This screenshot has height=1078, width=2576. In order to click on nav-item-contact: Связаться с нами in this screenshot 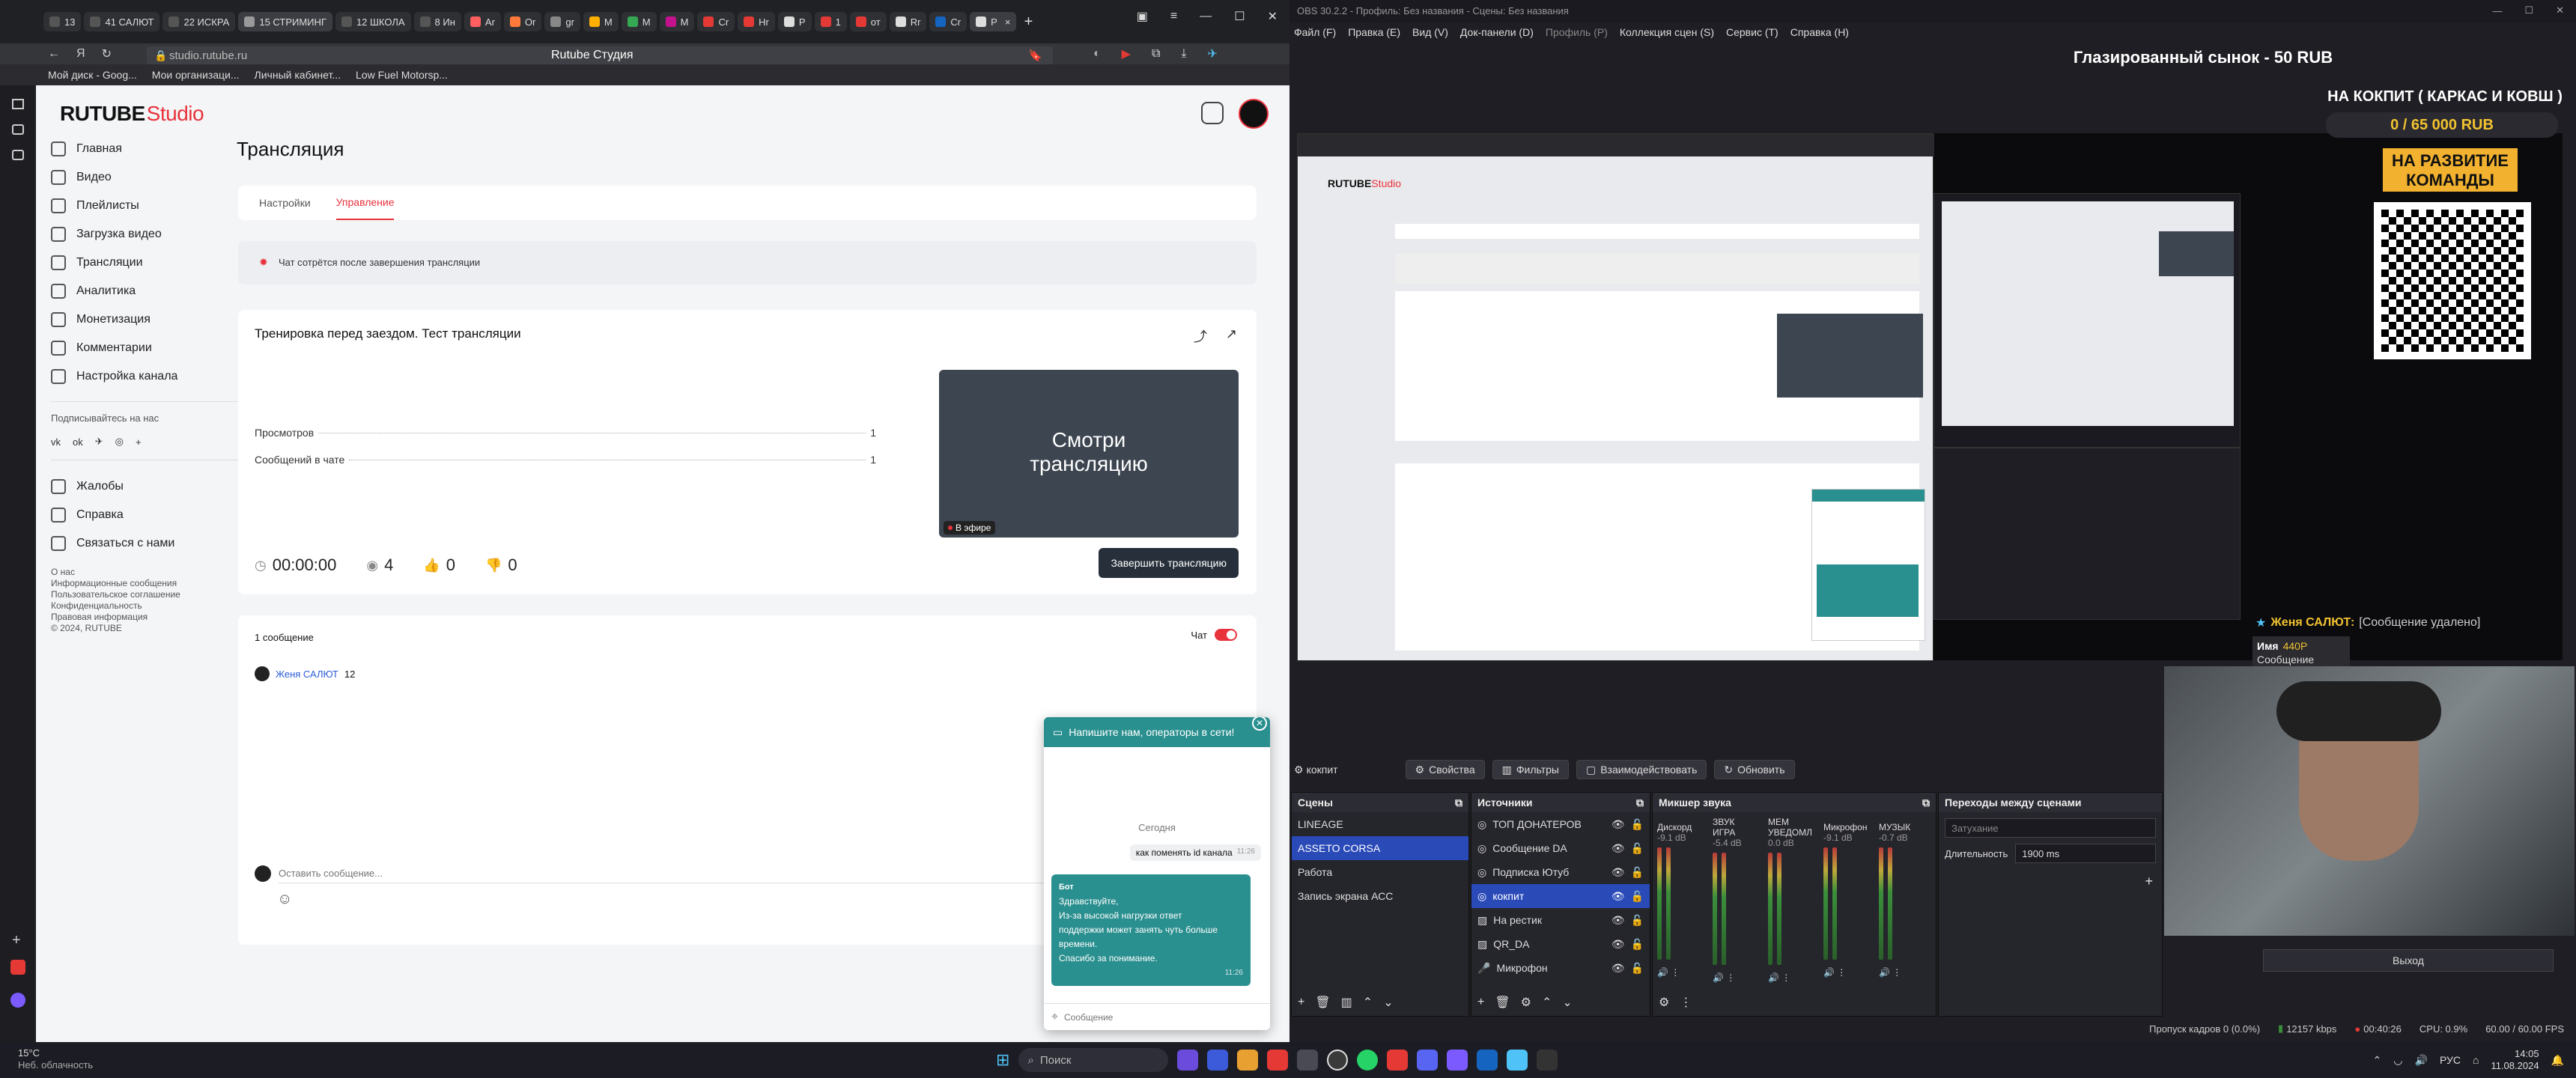, I will do `click(144, 543)`.